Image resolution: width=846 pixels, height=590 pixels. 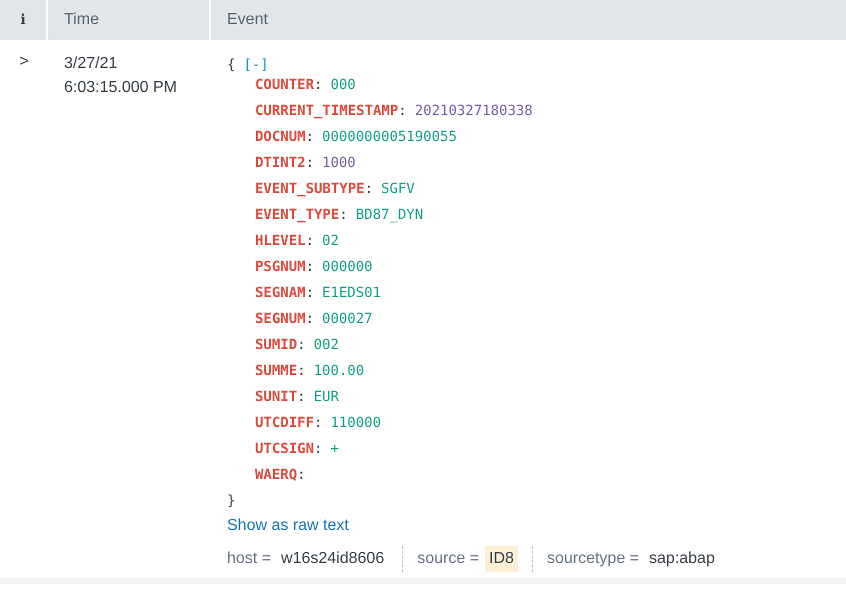 What do you see at coordinates (347, 319) in the screenshot?
I see `field-value: 000027` at bounding box center [347, 319].